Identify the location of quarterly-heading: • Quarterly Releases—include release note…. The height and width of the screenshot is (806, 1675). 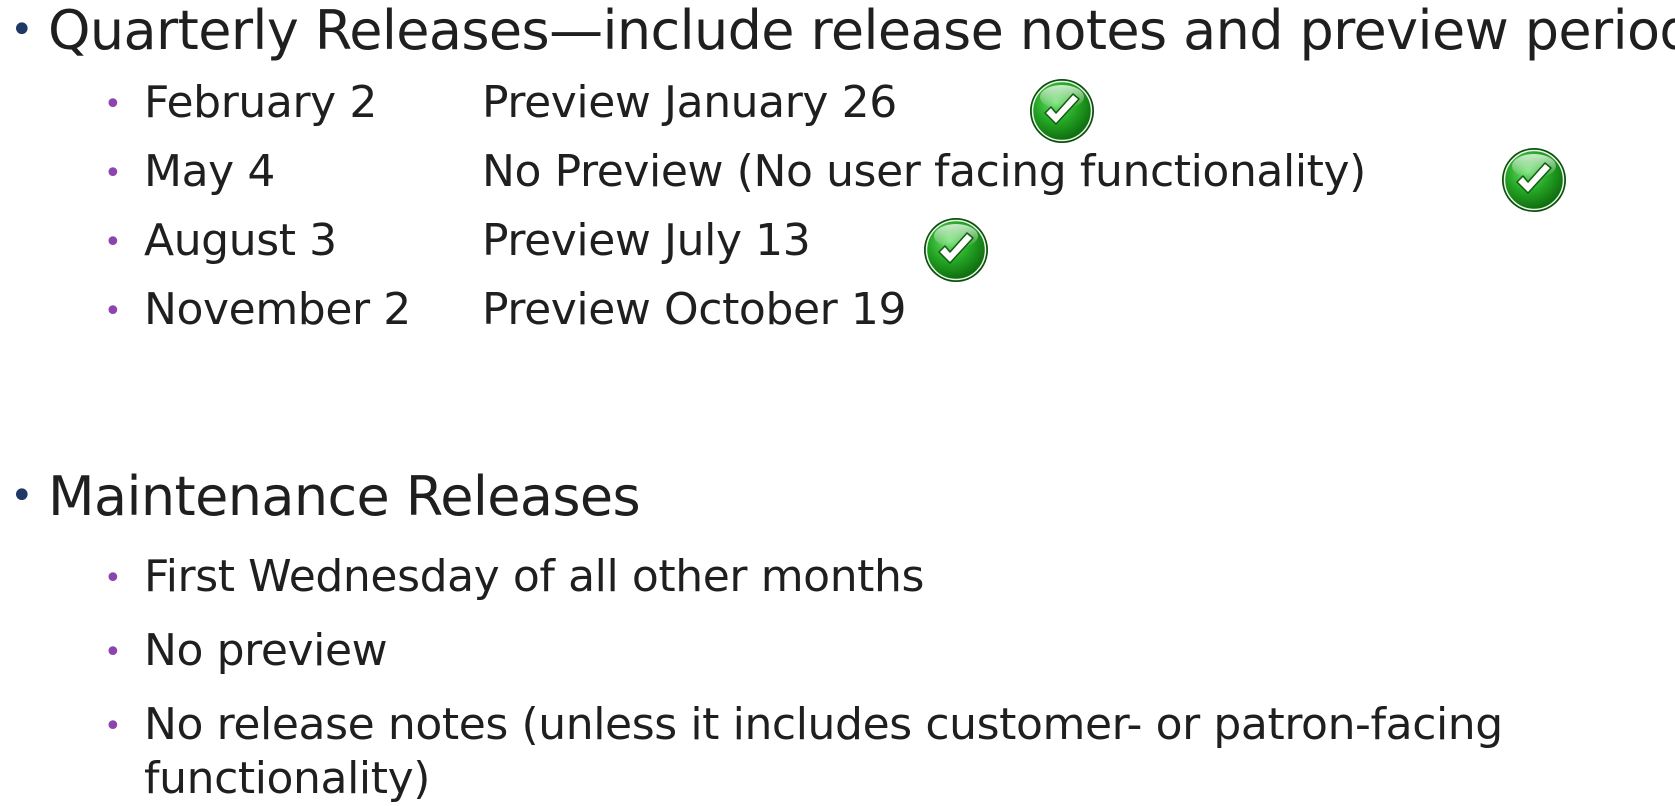
(842, 31).